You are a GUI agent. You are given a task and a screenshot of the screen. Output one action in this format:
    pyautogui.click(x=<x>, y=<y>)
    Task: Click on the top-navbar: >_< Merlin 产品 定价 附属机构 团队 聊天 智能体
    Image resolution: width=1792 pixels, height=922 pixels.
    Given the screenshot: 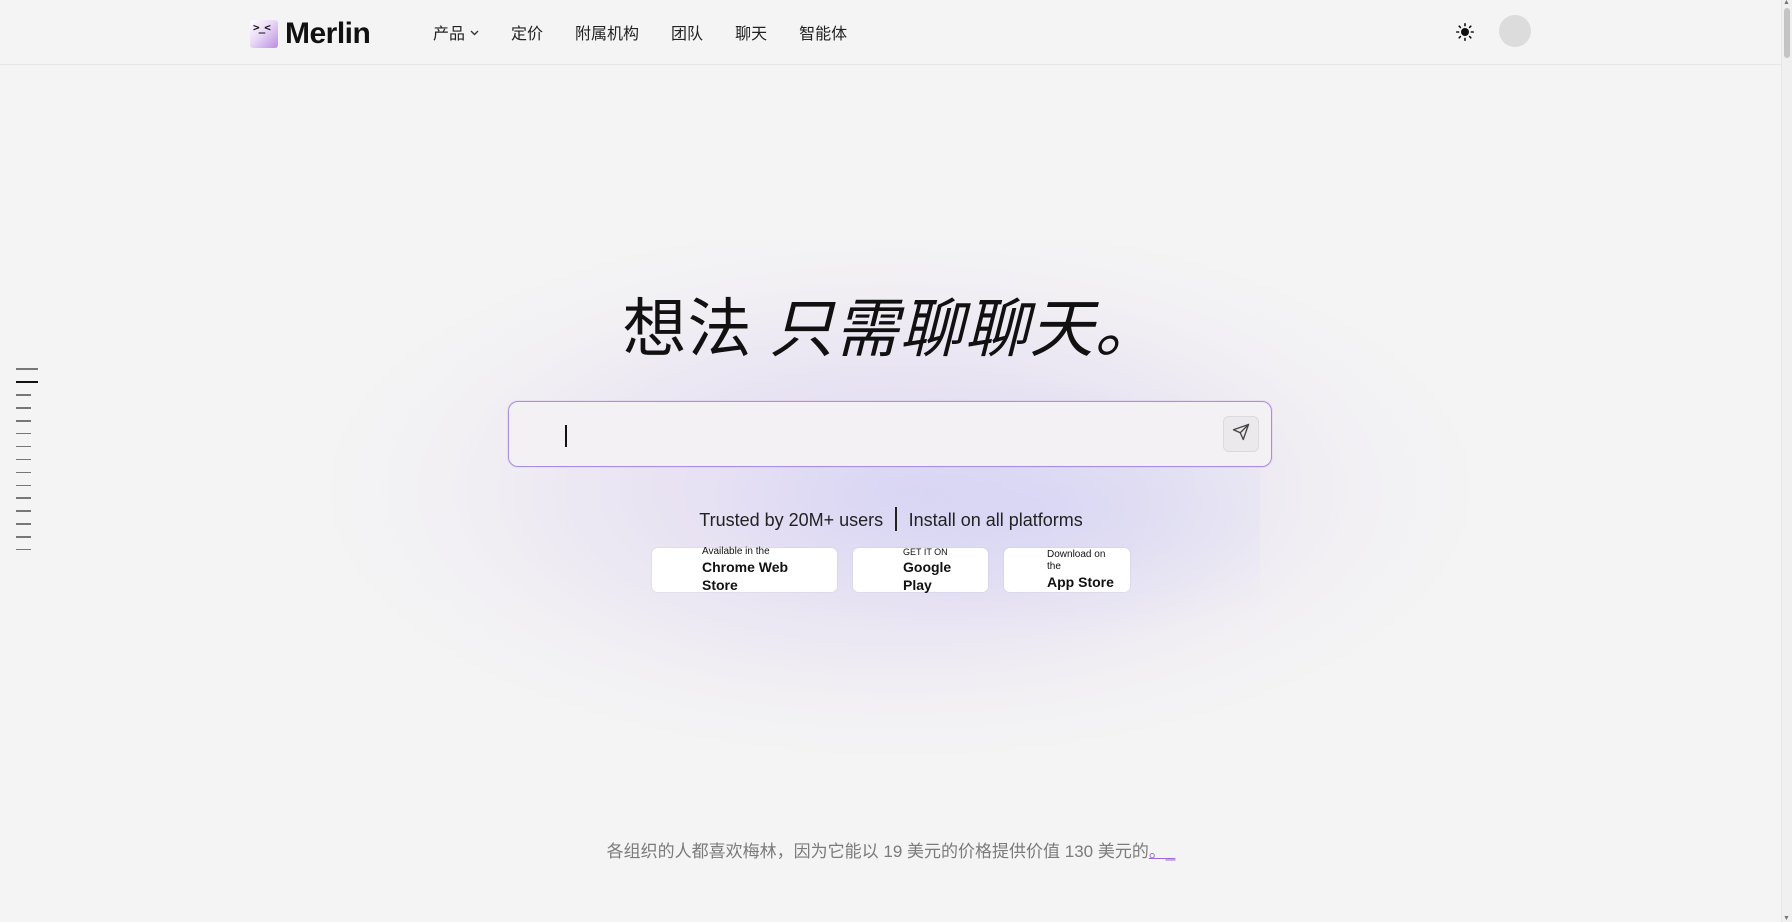 What is the action you would take?
    pyautogui.click(x=891, y=32)
    